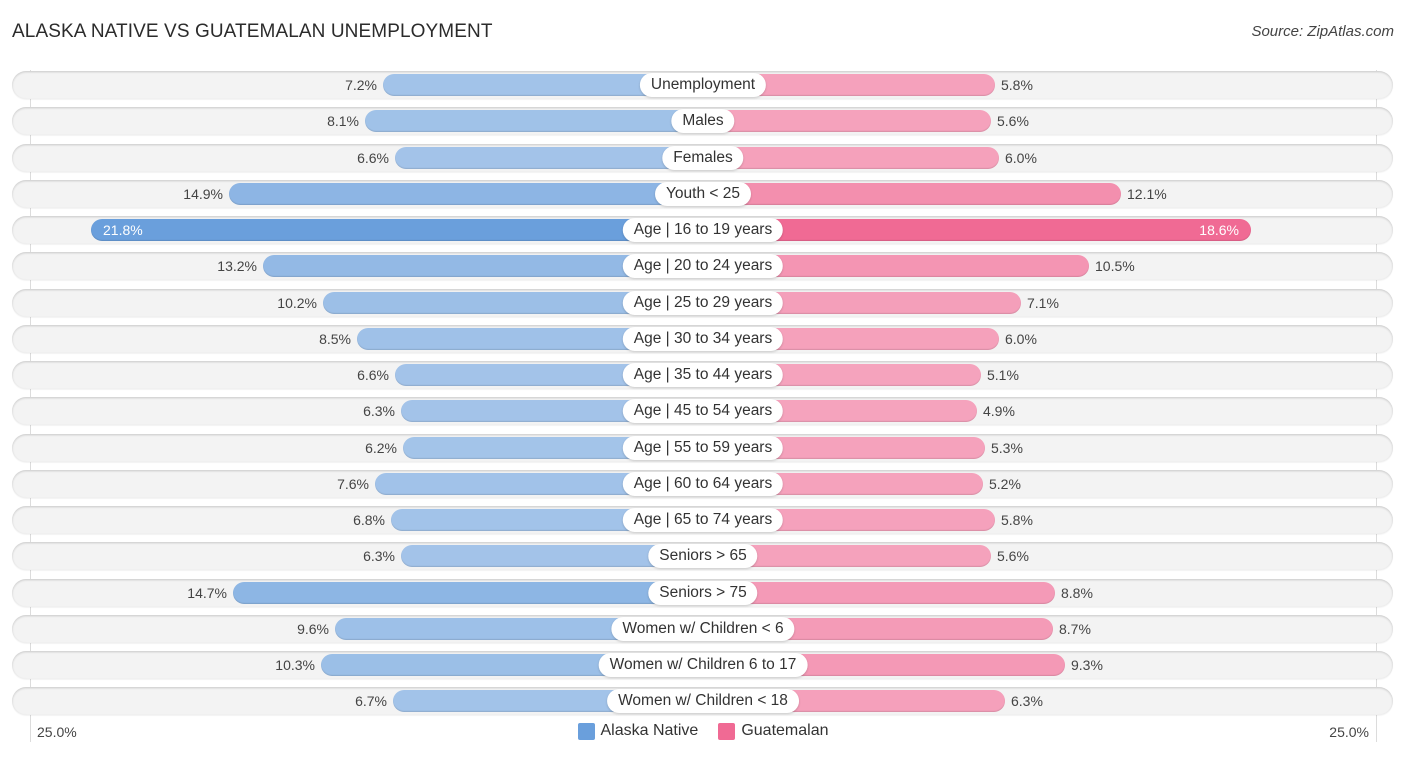 This screenshot has width=1406, height=757. I want to click on value-label-guatemalan: 6.3%, so click(1027, 701).